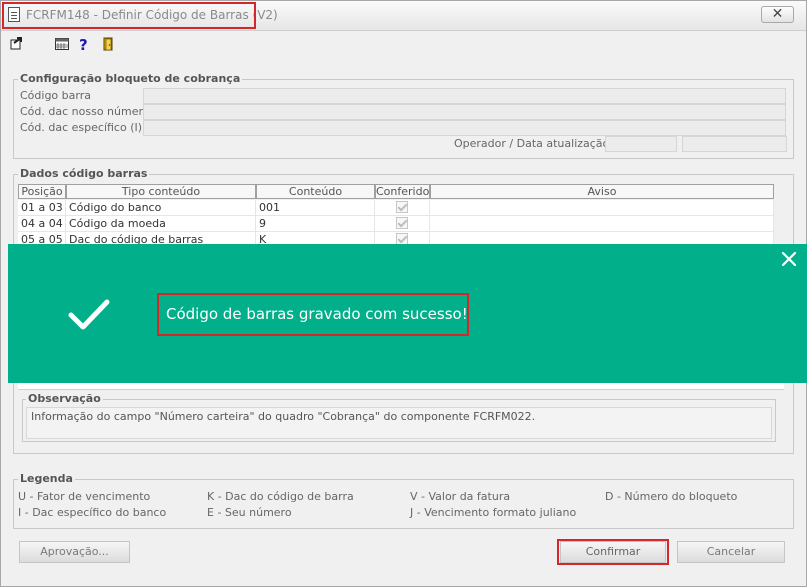 The width and height of the screenshot is (807, 587). Describe the element at coordinates (161, 191) in the screenshot. I see `col-header-tipo: Tipo conteúdo` at that location.